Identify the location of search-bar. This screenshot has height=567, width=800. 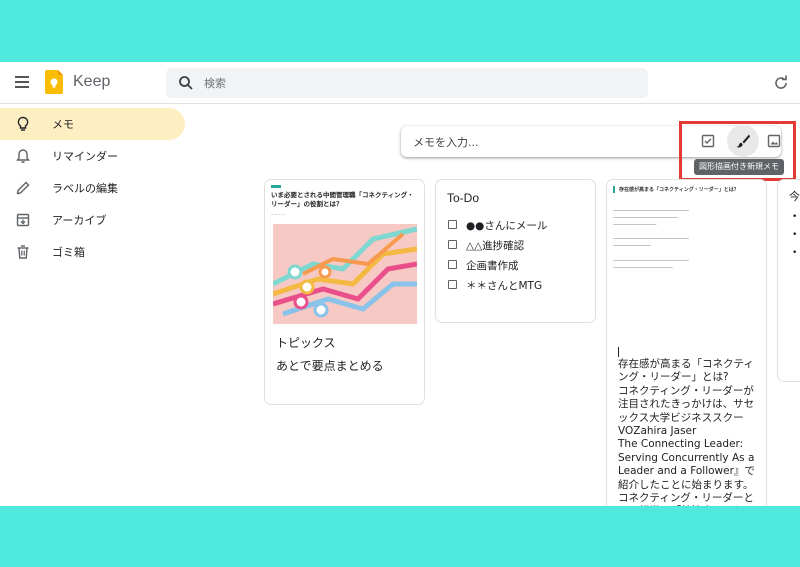
(407, 83).